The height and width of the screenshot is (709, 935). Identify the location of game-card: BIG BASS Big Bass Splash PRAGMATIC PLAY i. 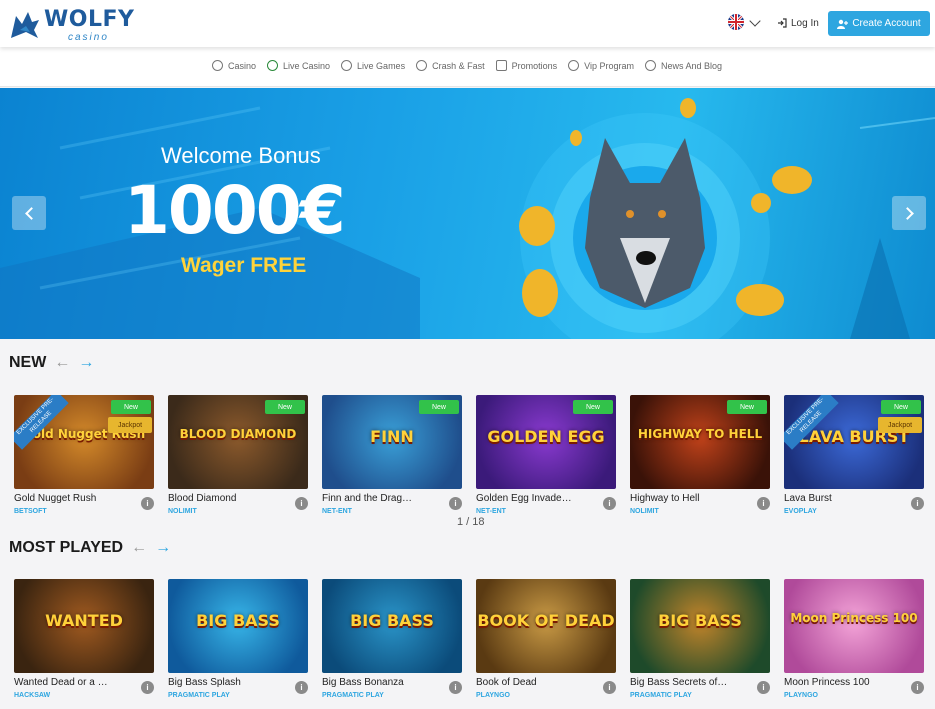
(238, 644).